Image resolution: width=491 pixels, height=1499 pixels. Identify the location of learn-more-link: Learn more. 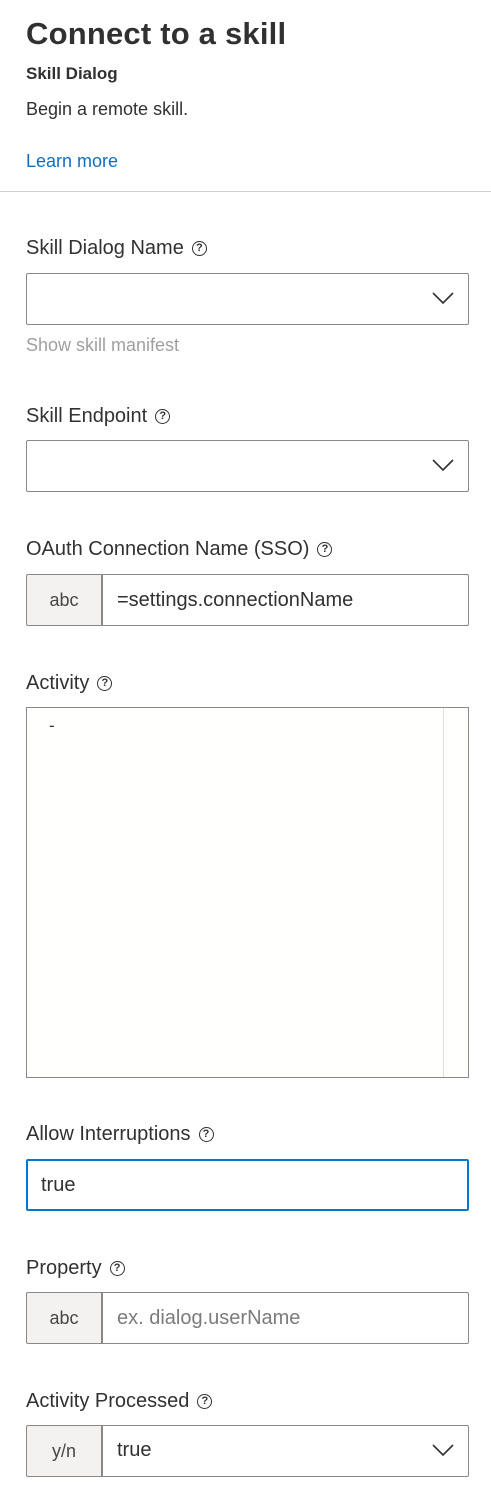
(72, 161).